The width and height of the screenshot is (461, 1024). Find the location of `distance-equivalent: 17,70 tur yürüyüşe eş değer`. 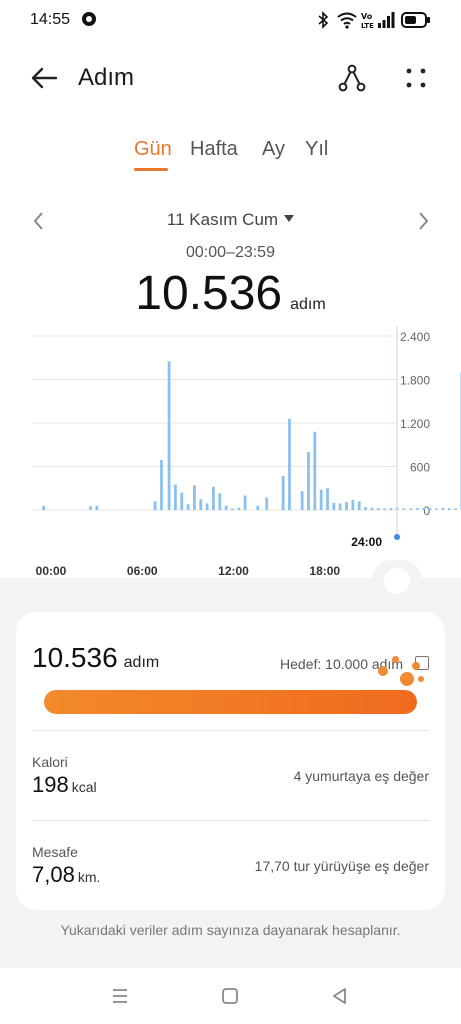

distance-equivalent: 17,70 tur yürüyüşe eş değer is located at coordinates (341, 866).